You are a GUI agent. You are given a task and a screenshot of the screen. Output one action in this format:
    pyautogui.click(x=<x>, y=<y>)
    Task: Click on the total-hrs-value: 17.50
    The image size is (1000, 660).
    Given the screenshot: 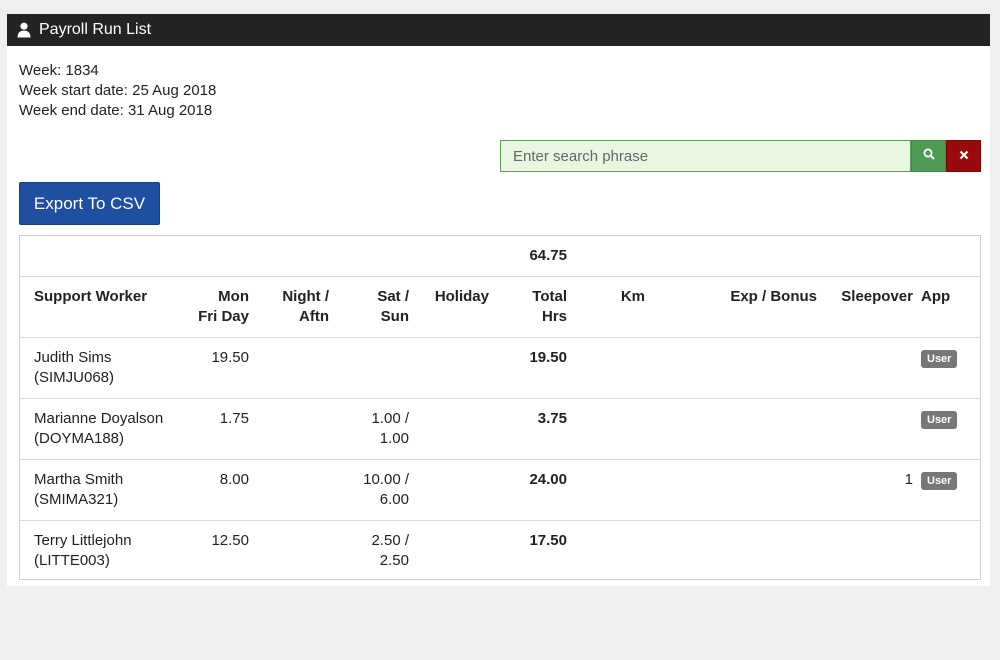 What is the action you would take?
    pyautogui.click(x=528, y=550)
    